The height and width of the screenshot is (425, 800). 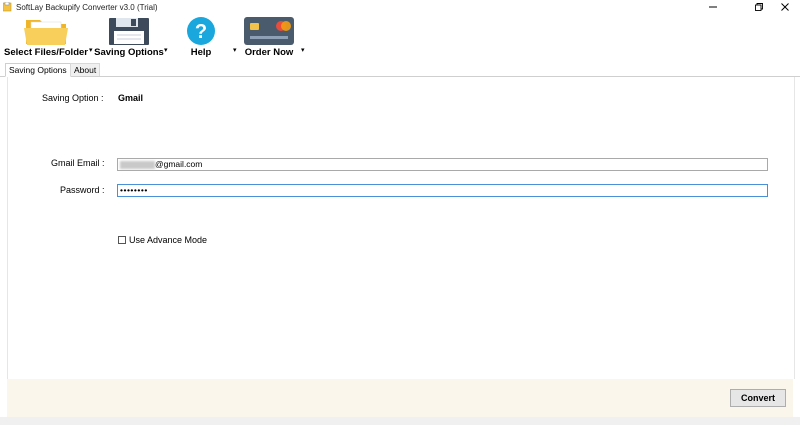 I want to click on tab-about: About, so click(x=85, y=69).